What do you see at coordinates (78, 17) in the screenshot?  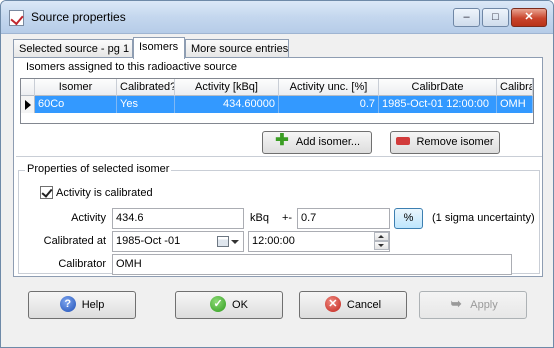 I see `window-title: Source properties` at bounding box center [78, 17].